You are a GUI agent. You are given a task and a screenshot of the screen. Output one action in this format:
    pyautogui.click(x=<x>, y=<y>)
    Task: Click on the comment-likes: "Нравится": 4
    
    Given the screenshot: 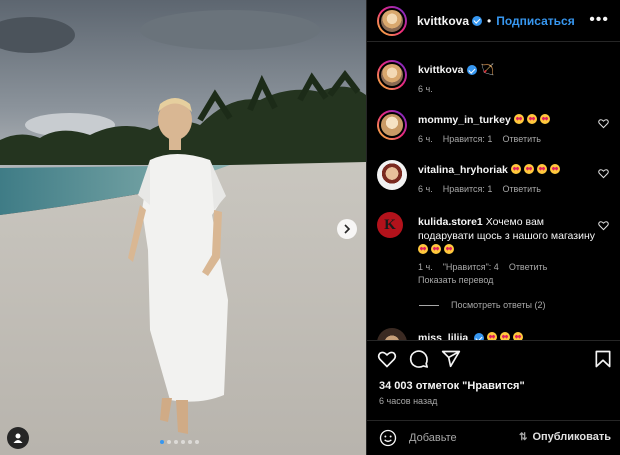 What is the action you would take?
    pyautogui.click(x=471, y=267)
    